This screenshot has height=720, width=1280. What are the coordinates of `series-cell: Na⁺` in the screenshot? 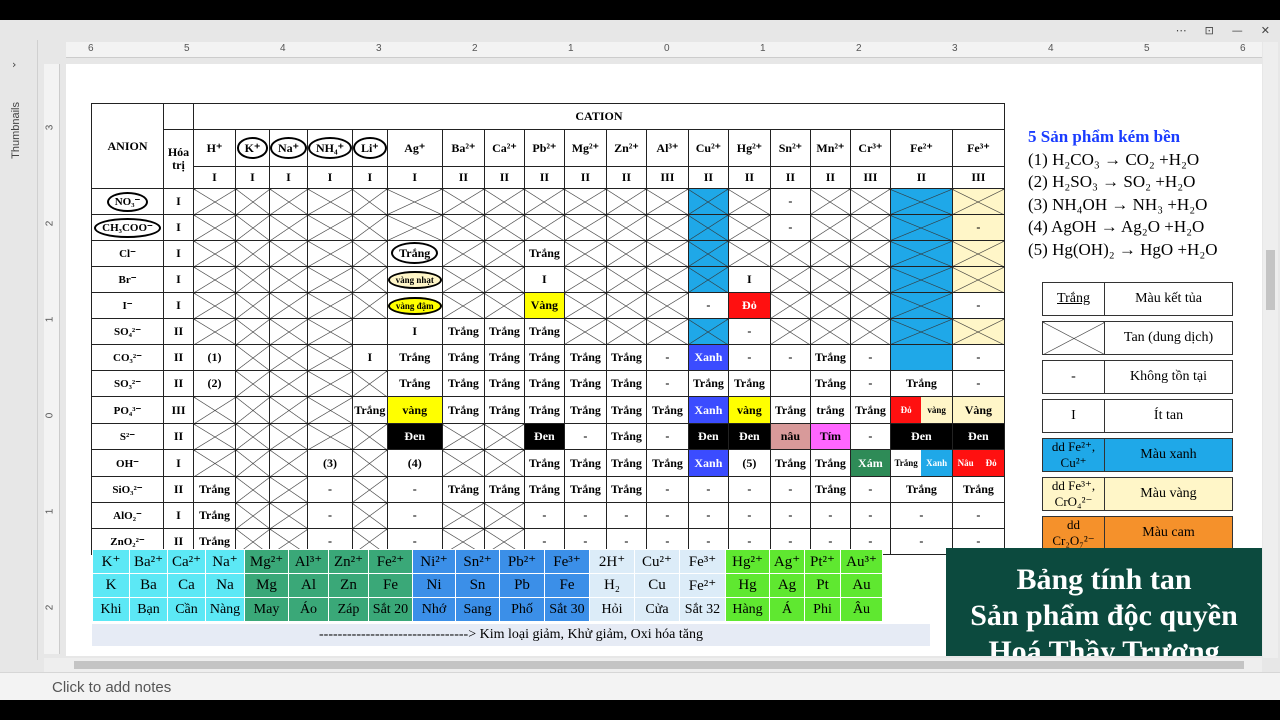 It's located at (225, 561).